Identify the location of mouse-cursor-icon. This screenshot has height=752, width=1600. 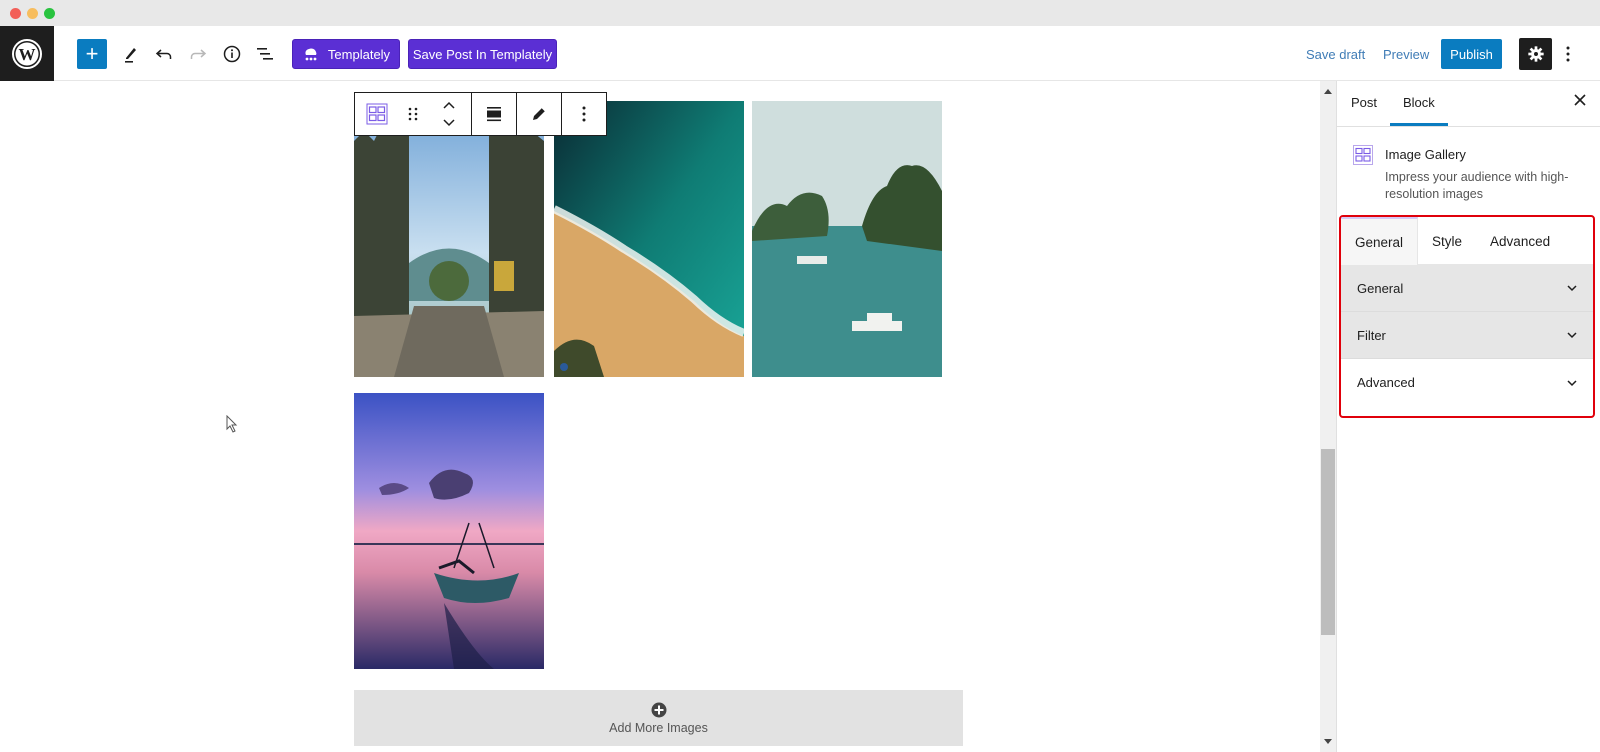
(232, 424).